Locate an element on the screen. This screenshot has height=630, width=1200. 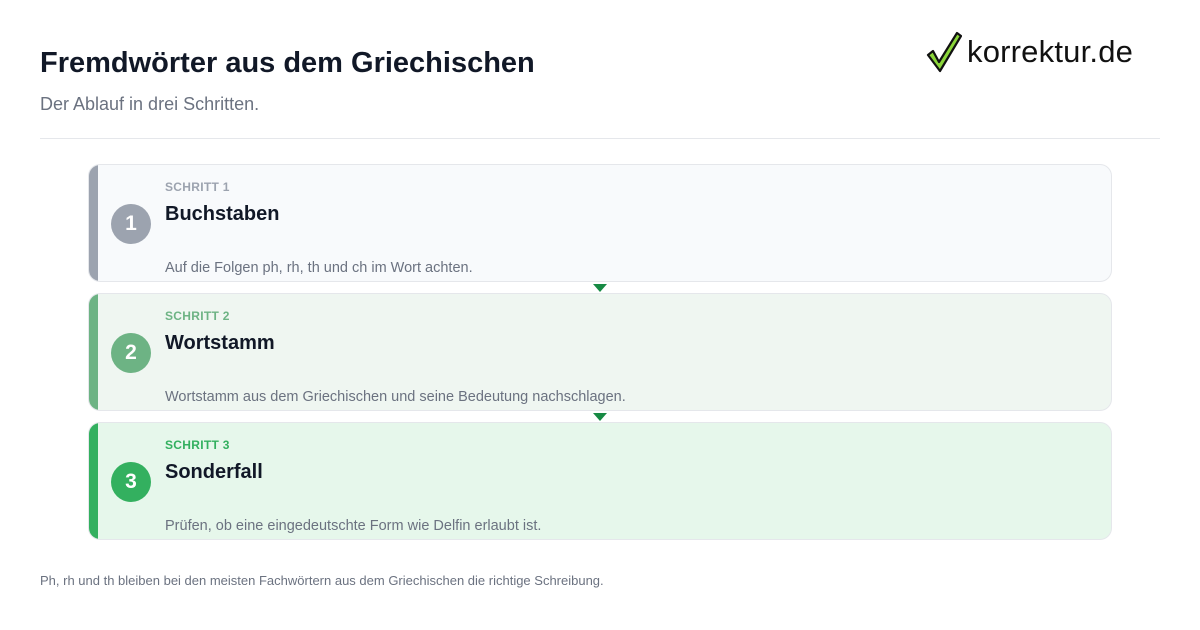
step-label: SCHRITT 2 is located at coordinates (197, 316).